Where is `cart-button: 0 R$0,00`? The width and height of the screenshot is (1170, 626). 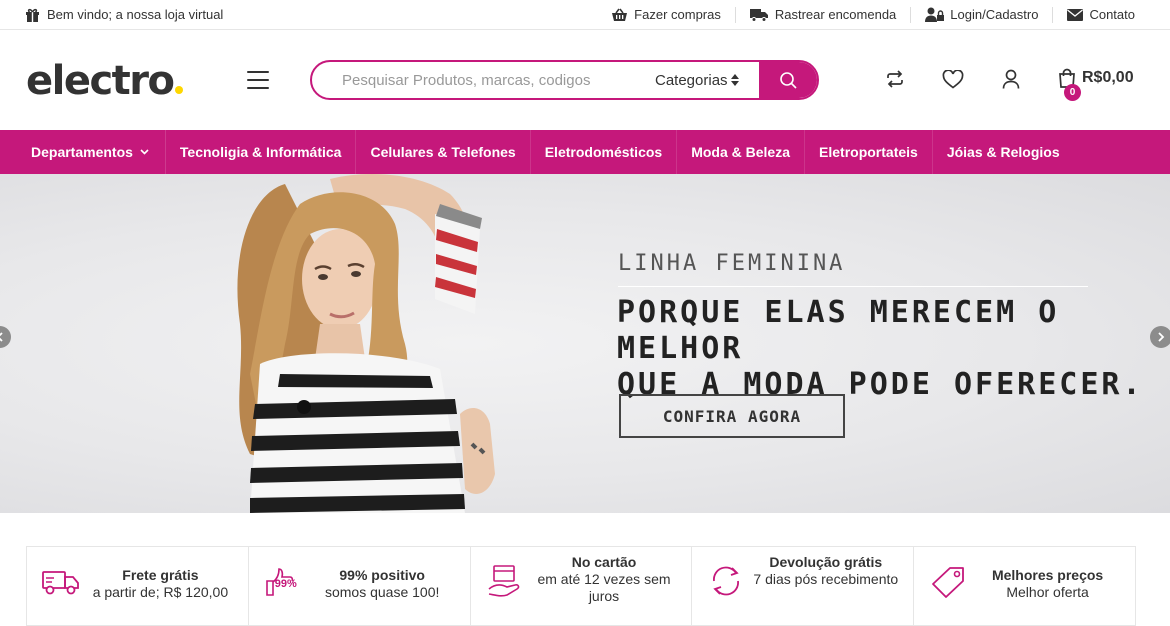 cart-button: 0 R$0,00 is located at coordinates (1096, 84).